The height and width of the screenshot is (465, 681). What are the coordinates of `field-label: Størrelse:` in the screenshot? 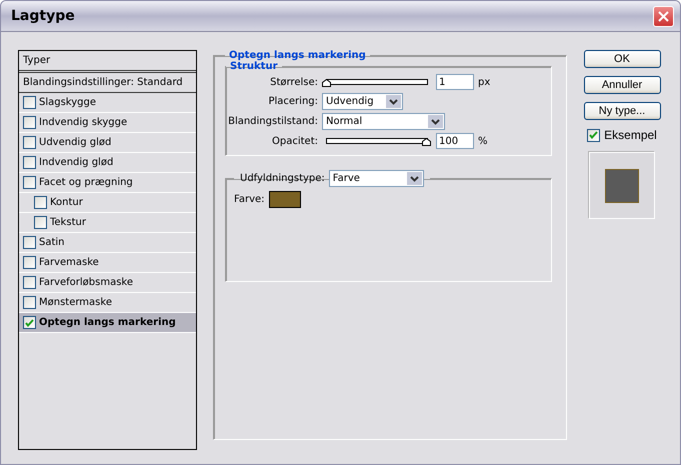 It's located at (293, 82).